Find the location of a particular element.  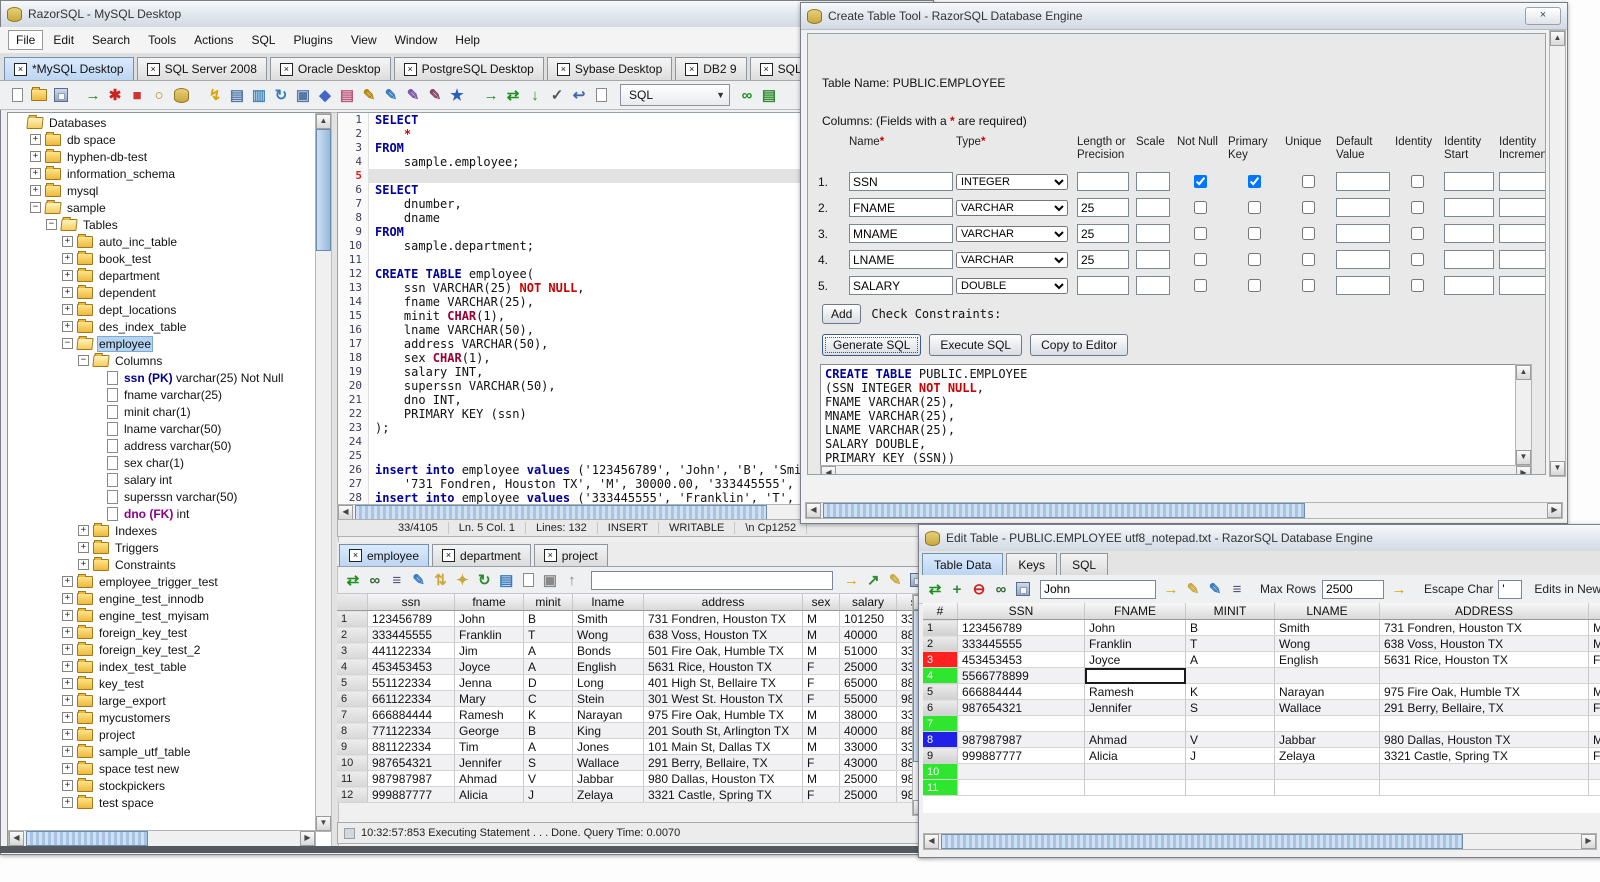

load-up-icon: ↑ is located at coordinates (572, 580).